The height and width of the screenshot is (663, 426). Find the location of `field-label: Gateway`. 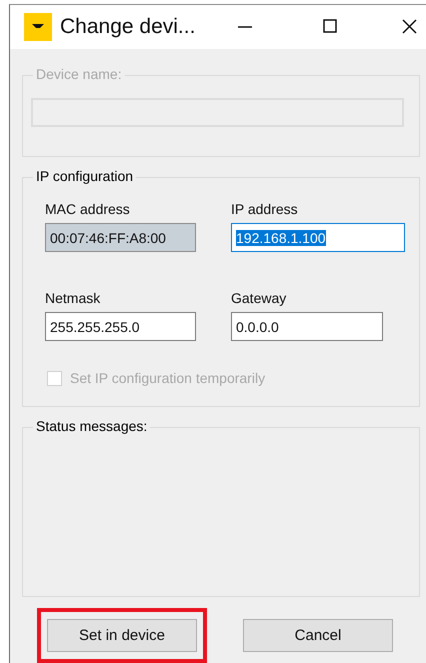

field-label: Gateway is located at coordinates (259, 298).